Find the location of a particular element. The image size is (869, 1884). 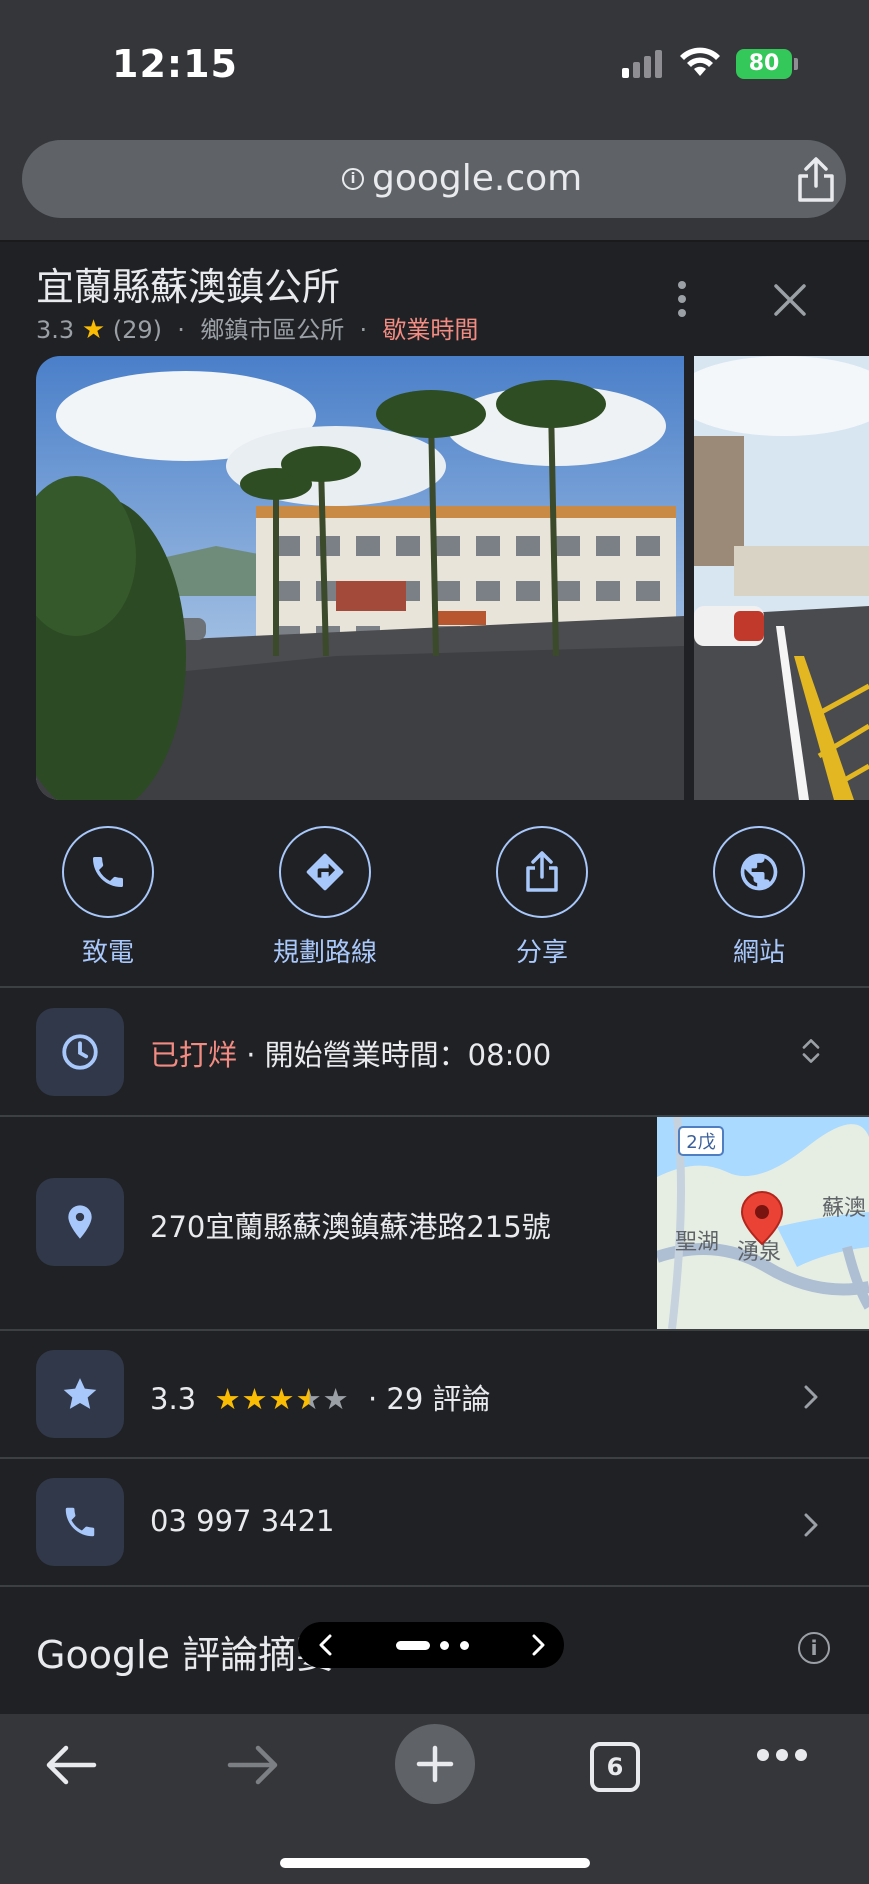

star-half: ★ is located at coordinates (309, 1399).